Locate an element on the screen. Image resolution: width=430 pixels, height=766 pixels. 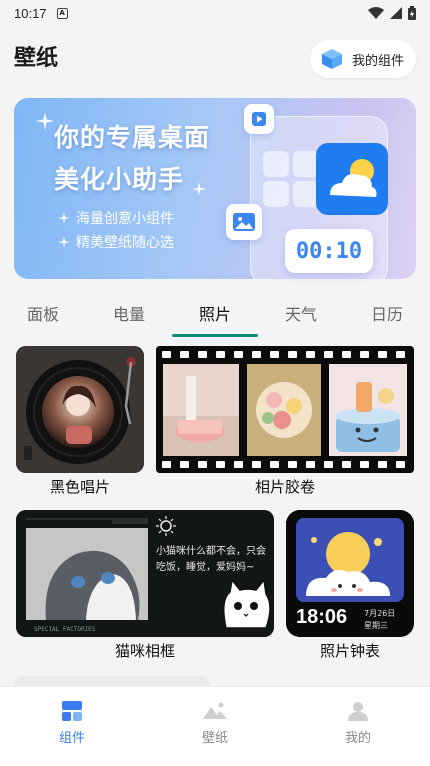
widget-photo-clock-caption: 照片钟表 is located at coordinates (349, 651).